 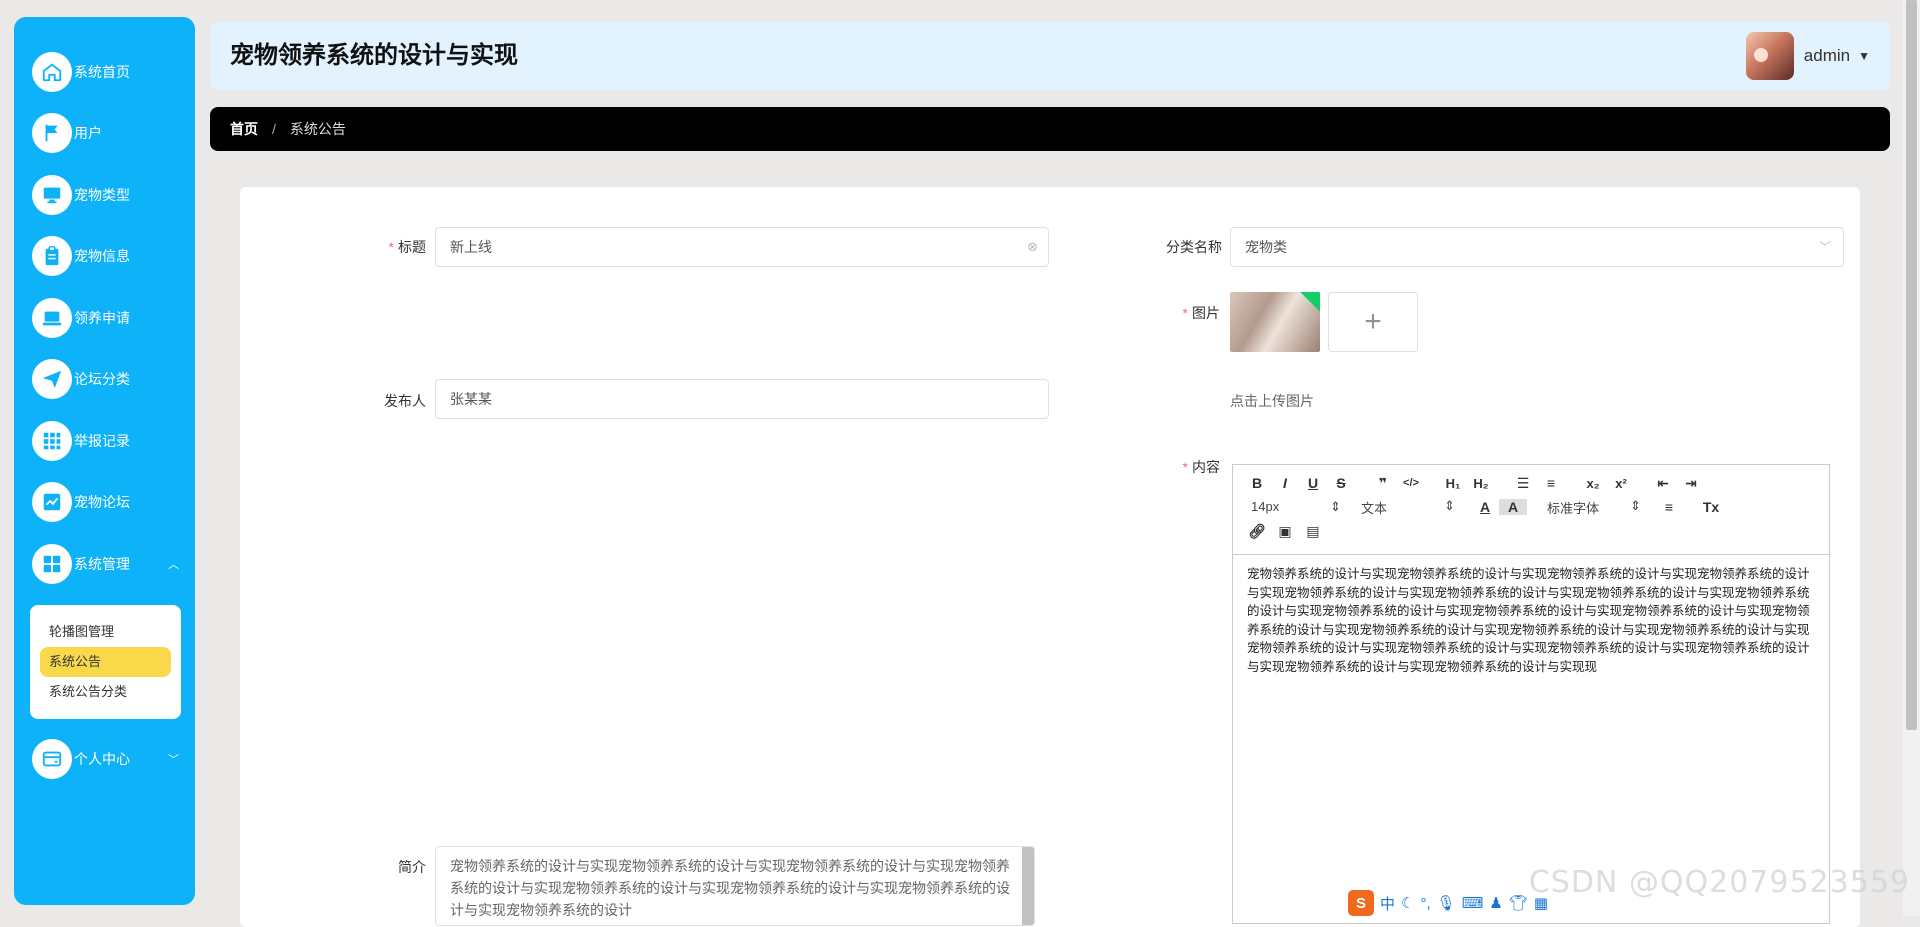 What do you see at coordinates (1663, 483) in the screenshot?
I see `outdent-button: ⇤` at bounding box center [1663, 483].